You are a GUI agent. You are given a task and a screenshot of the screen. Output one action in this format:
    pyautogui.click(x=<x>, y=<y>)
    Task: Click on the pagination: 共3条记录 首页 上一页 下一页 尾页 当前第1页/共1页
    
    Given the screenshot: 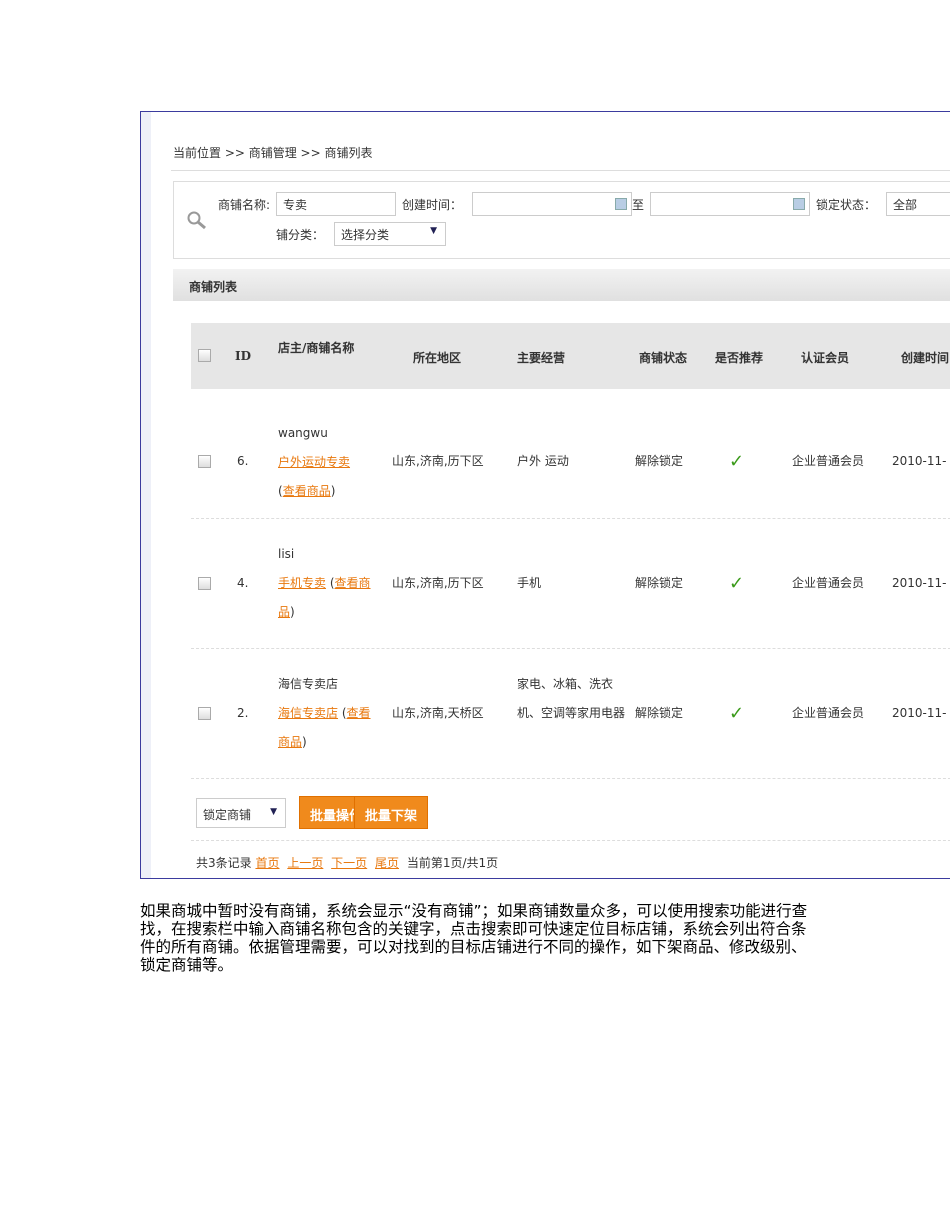 What is the action you would take?
    pyautogui.click(x=347, y=862)
    